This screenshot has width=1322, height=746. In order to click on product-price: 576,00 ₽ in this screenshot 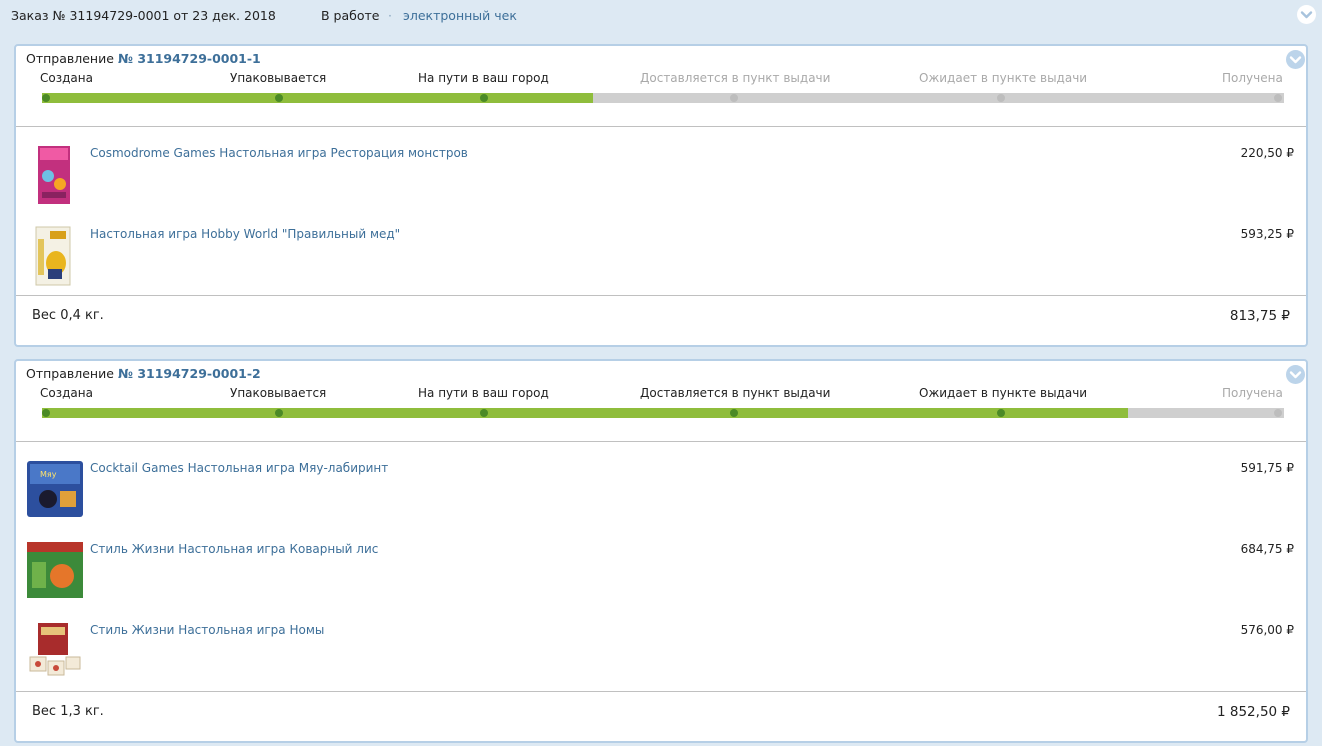, I will do `click(1267, 630)`.